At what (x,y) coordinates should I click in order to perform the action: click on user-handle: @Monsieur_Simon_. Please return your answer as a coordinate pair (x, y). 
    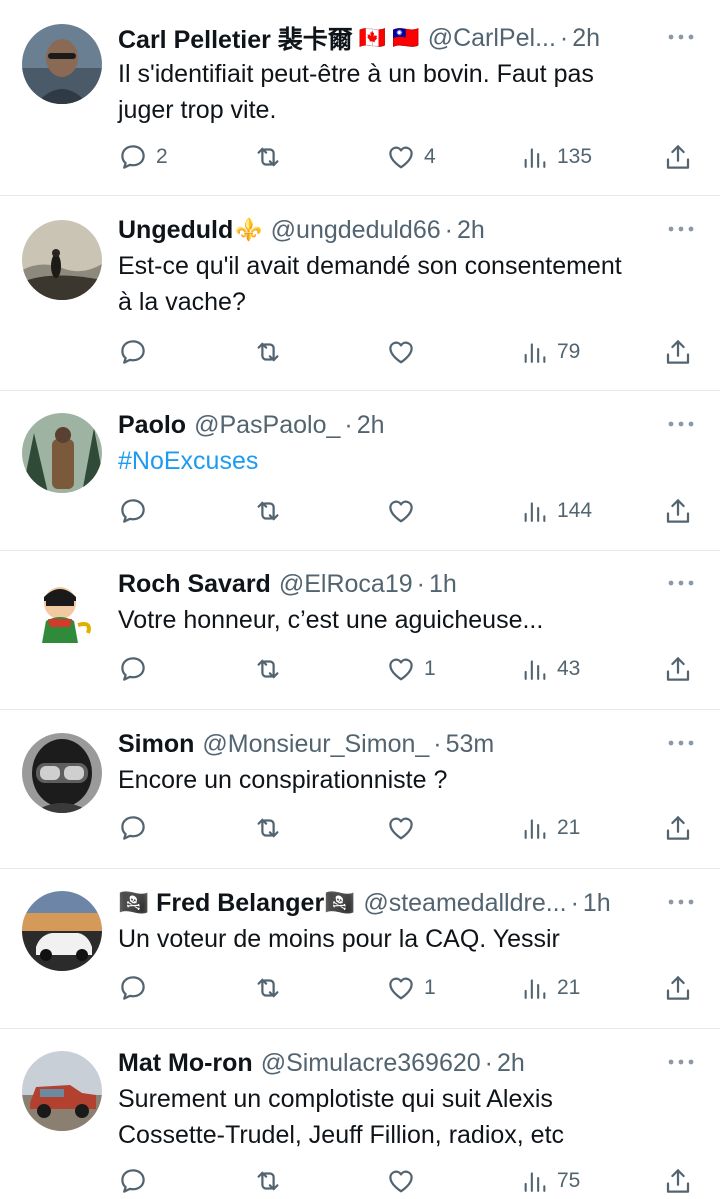
    Looking at the image, I should click on (315, 744).